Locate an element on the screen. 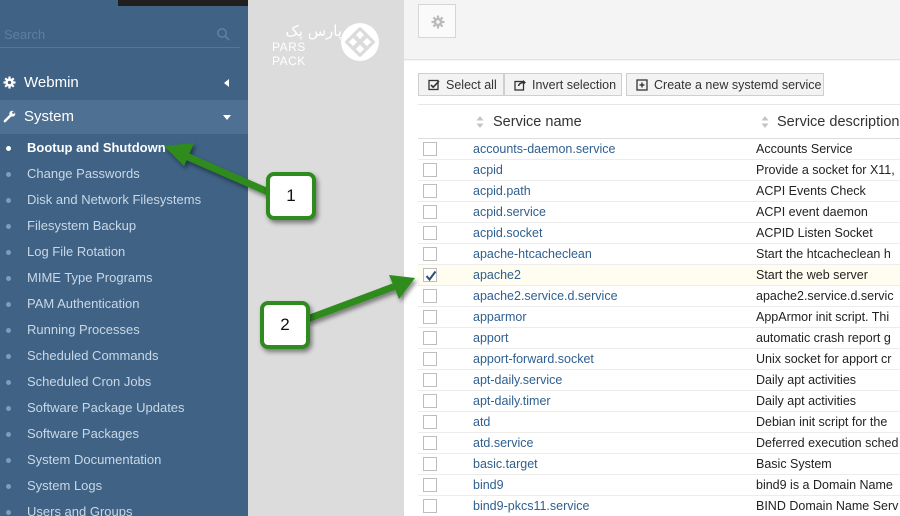 The height and width of the screenshot is (516, 900). service-name-link: atd.service is located at coordinates (503, 443).